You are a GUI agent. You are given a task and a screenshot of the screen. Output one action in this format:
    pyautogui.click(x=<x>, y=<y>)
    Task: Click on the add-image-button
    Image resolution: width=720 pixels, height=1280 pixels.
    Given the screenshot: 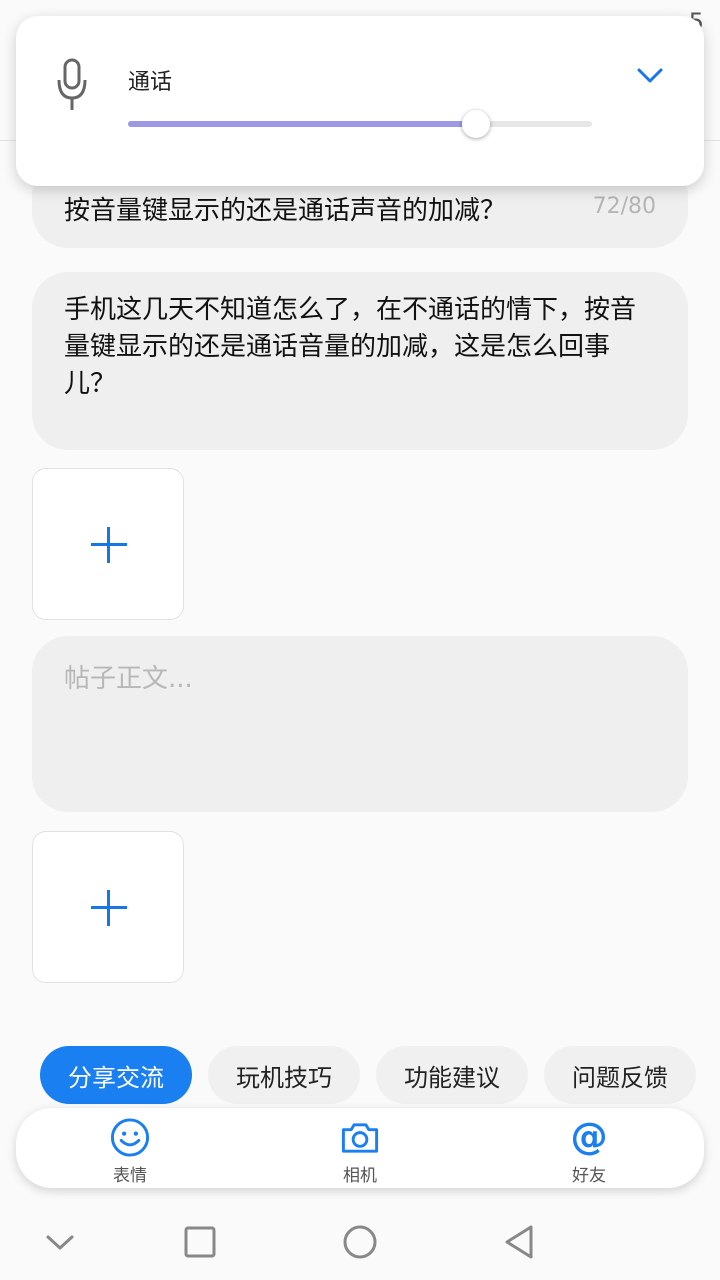 What is the action you would take?
    pyautogui.click(x=108, y=544)
    